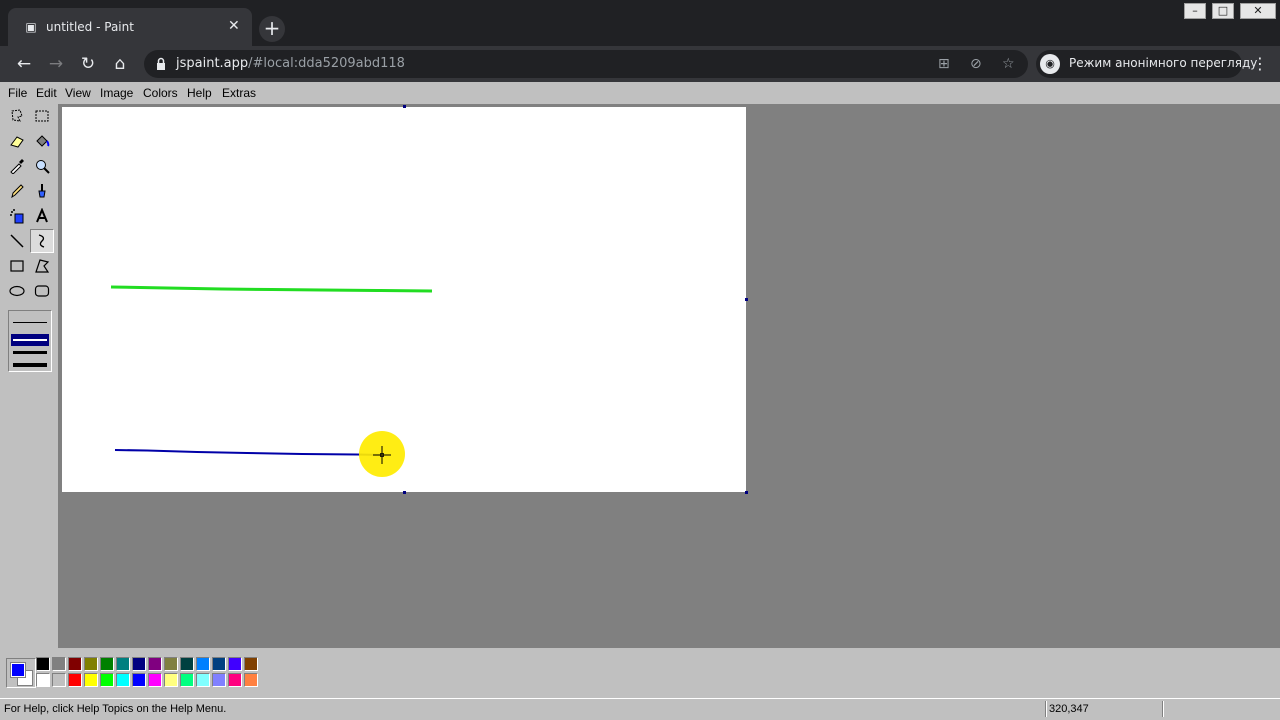  I want to click on incognito-label: Режим анонімного перегляду, so click(1163, 63).